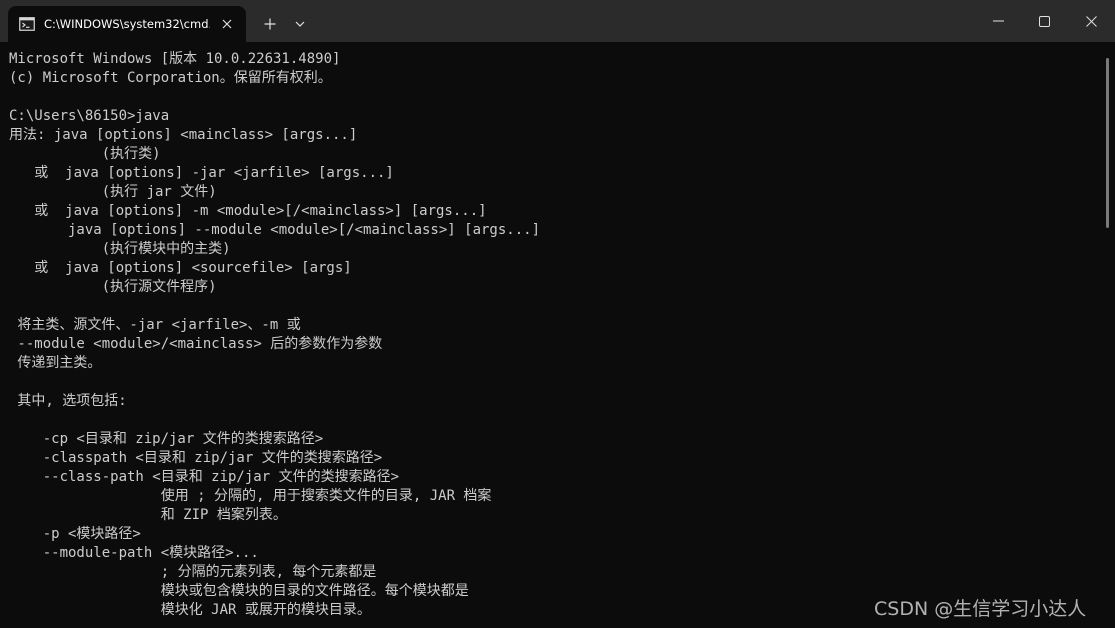 This screenshot has height=628, width=1115. I want to click on console-line: 使用 ; 分隔的, 用于搜索类文件的目录, JAR 档案, so click(250, 496).